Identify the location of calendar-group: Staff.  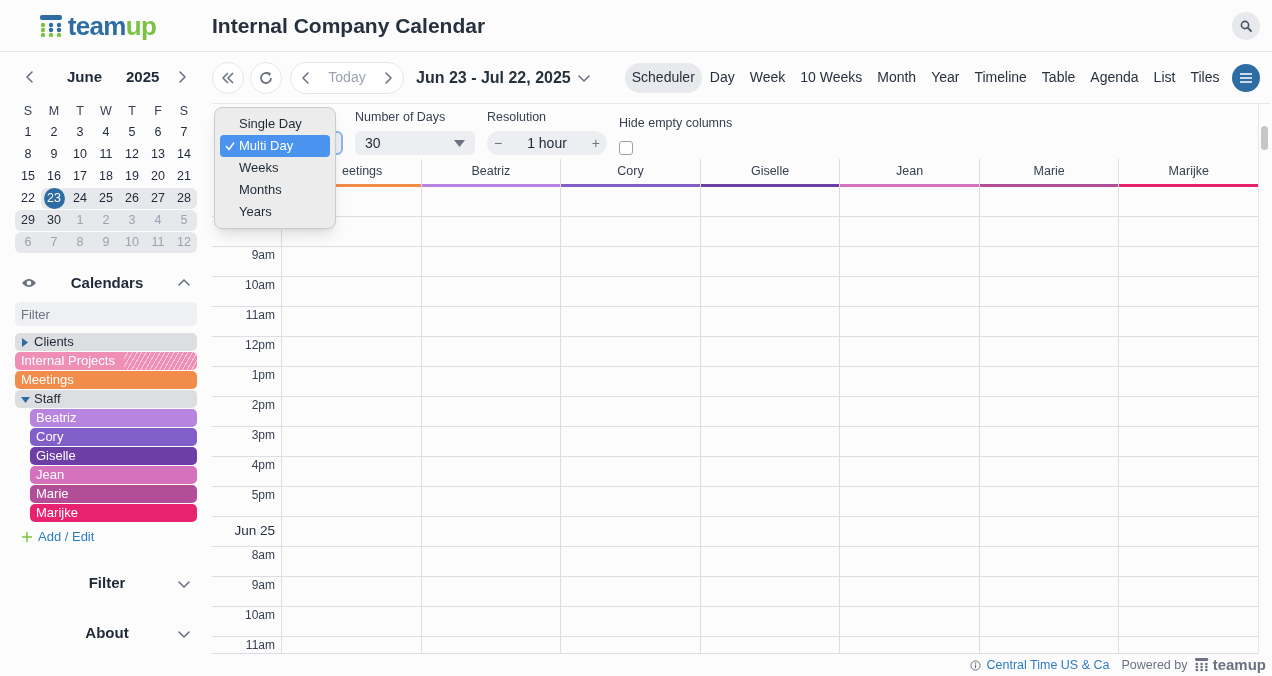
(106, 399).